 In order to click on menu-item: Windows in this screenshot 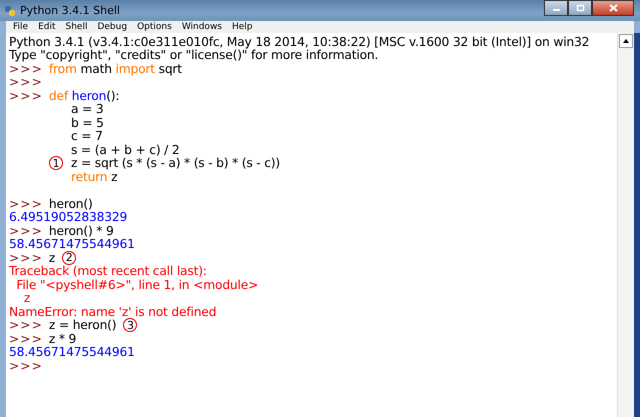, I will do `click(201, 27)`.